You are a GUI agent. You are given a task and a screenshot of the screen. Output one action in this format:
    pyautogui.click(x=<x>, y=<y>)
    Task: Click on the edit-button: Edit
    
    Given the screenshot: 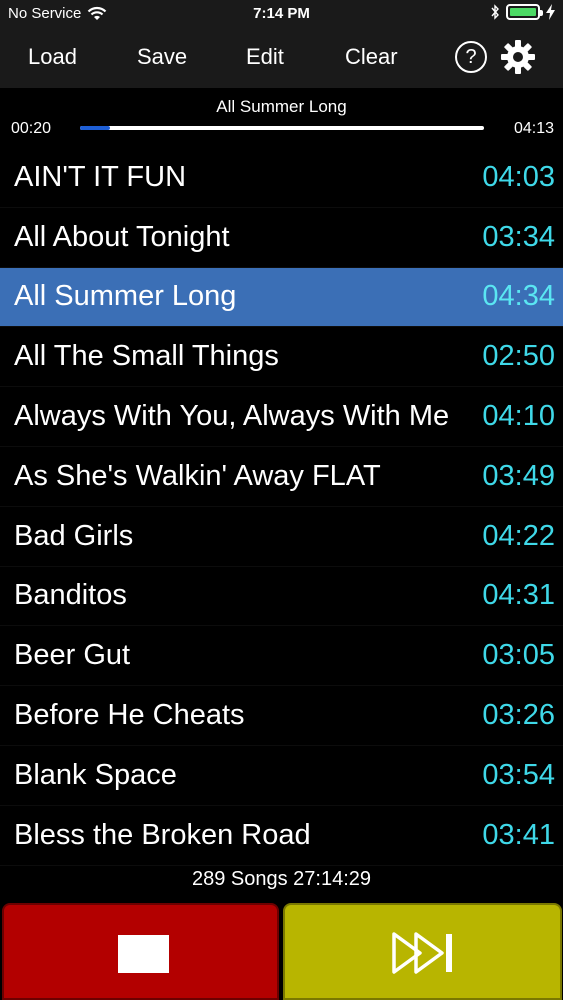 What is the action you would take?
    pyautogui.click(x=265, y=57)
    